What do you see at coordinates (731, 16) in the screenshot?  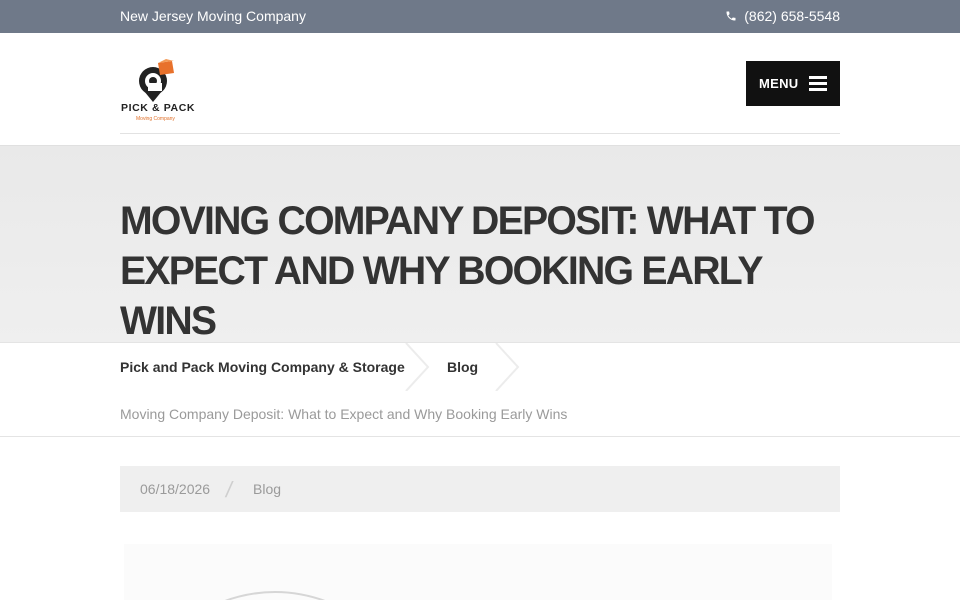 I see `phone-icon` at bounding box center [731, 16].